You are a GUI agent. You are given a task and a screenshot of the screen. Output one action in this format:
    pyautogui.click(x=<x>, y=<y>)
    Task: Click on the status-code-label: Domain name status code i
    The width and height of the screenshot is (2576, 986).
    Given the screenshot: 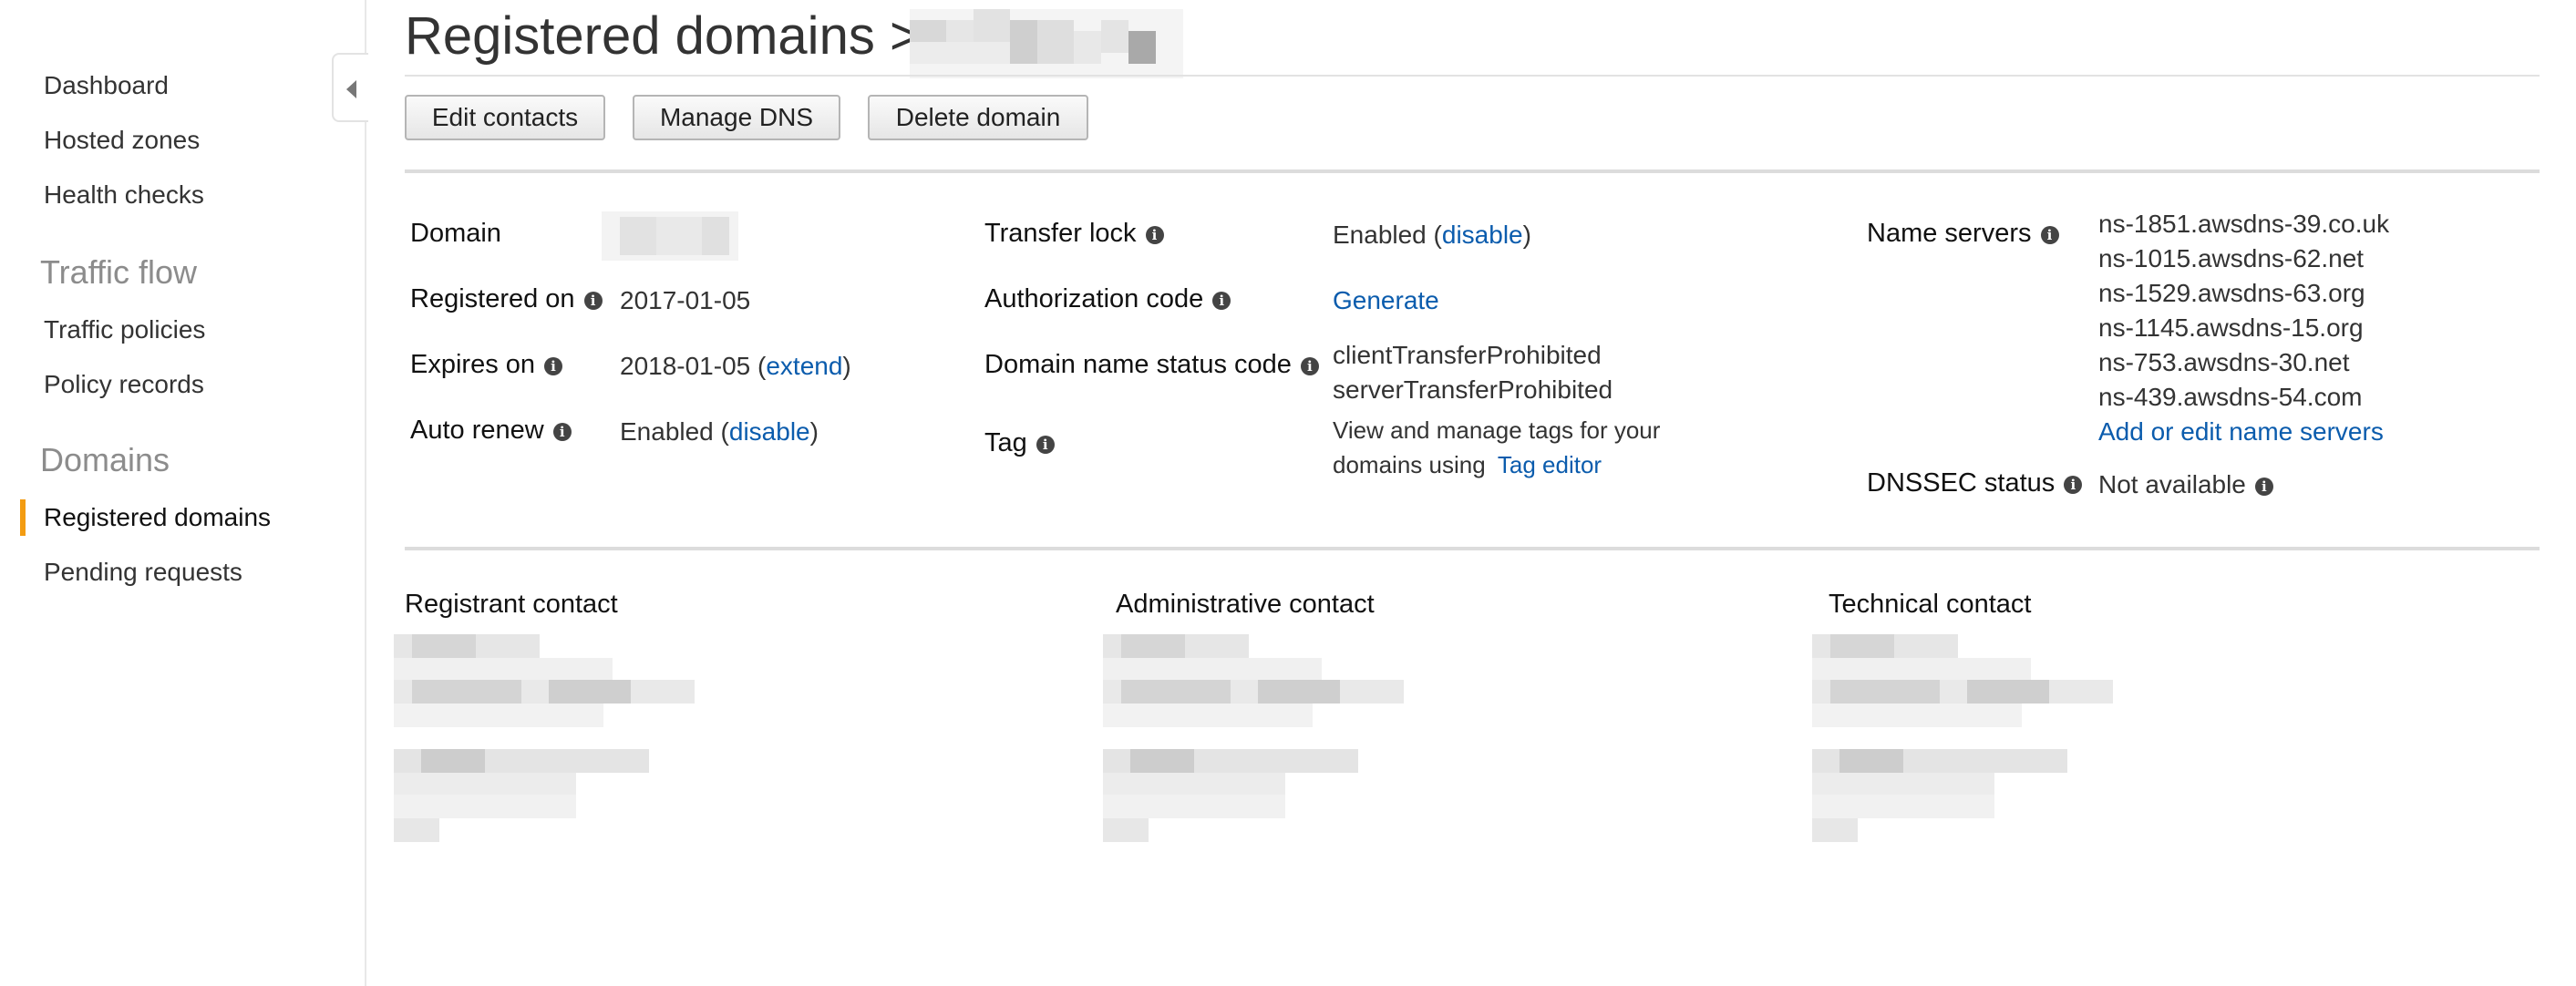 What is the action you would take?
    pyautogui.click(x=1151, y=365)
    